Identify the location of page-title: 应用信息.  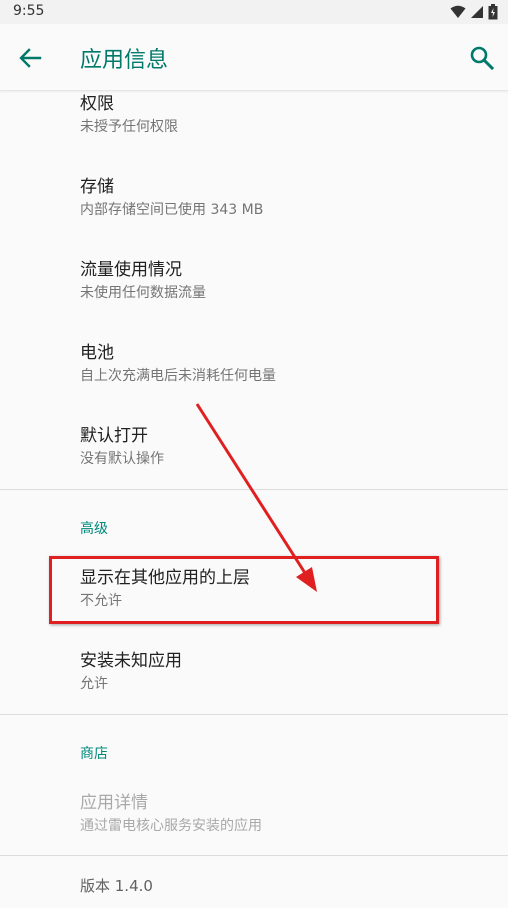
(124, 60).